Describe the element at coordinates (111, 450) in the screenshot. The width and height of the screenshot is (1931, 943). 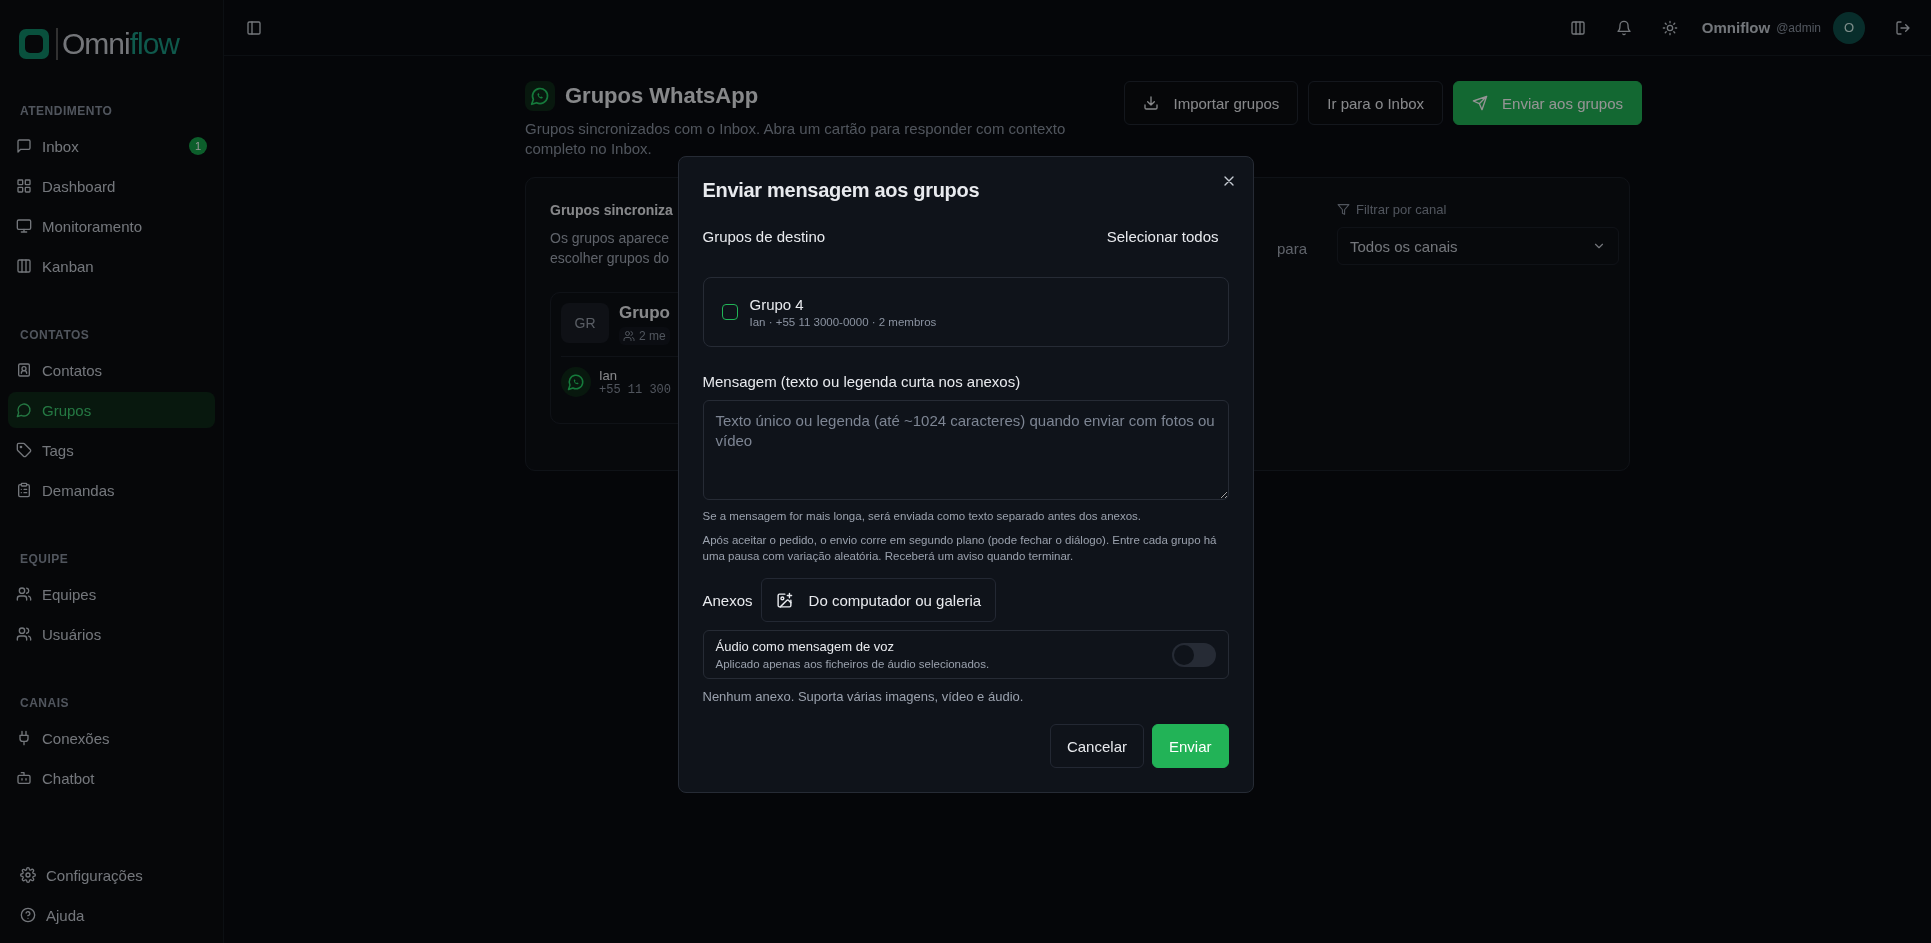
I see `sidebar-item: Tags` at that location.